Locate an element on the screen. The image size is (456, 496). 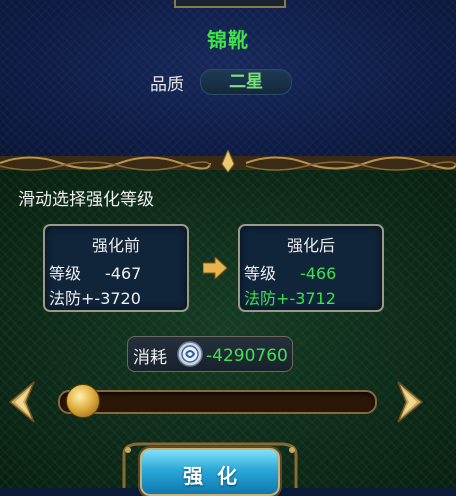
after-title: 强化后 is located at coordinates (310, 245).